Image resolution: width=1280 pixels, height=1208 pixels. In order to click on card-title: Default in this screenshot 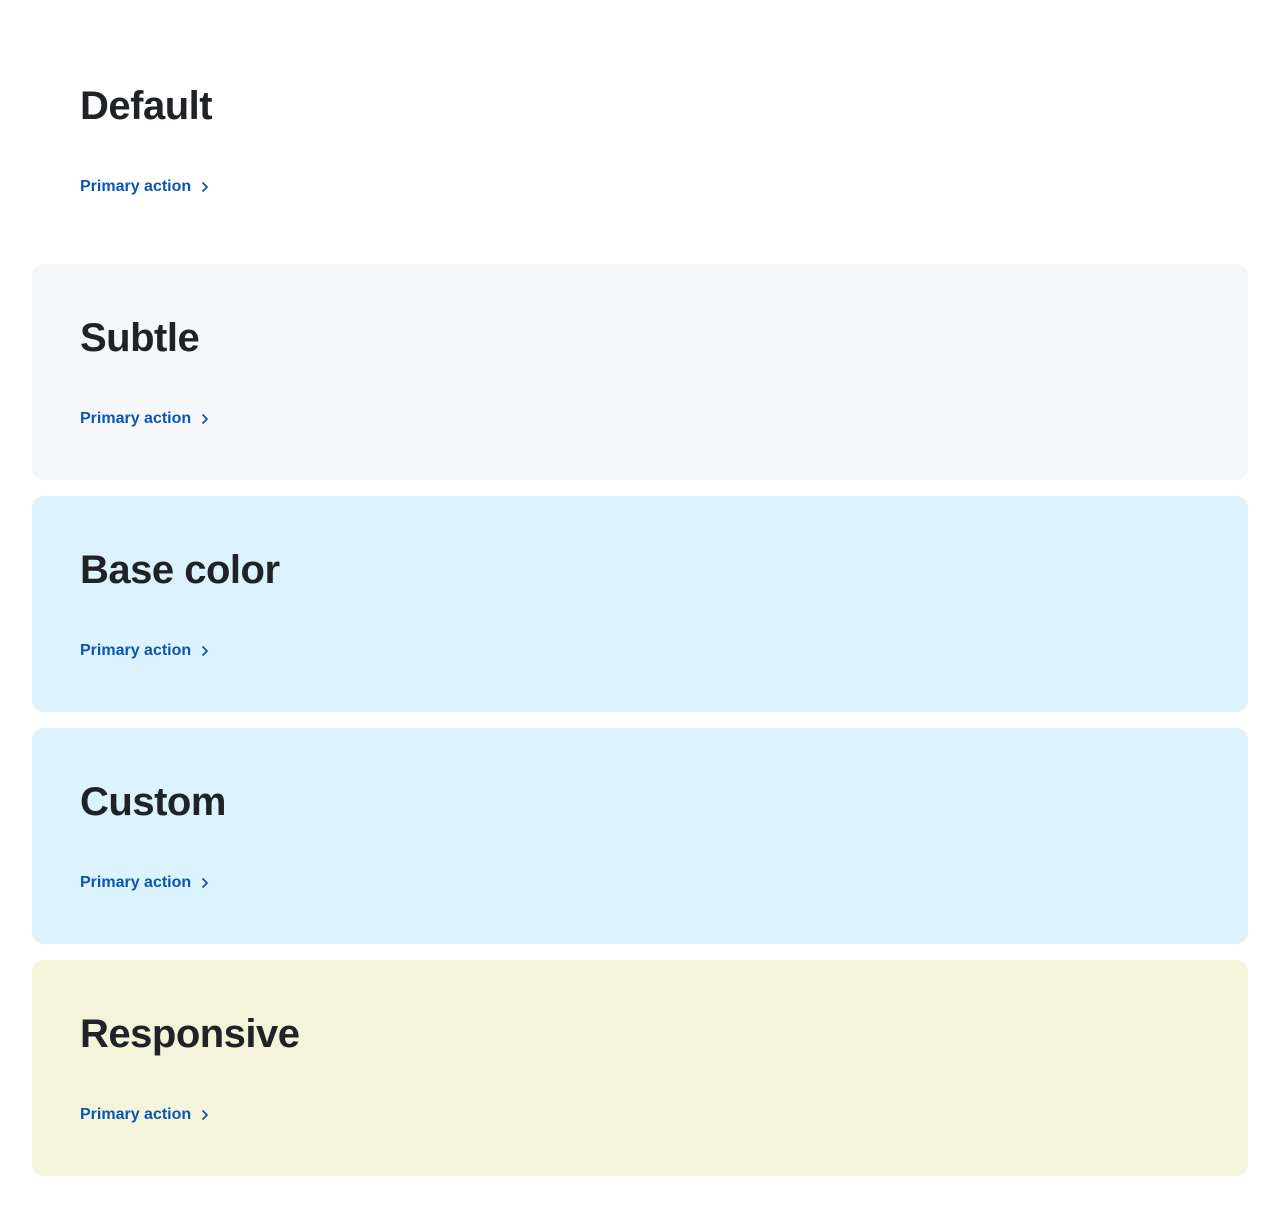, I will do `click(146, 106)`.